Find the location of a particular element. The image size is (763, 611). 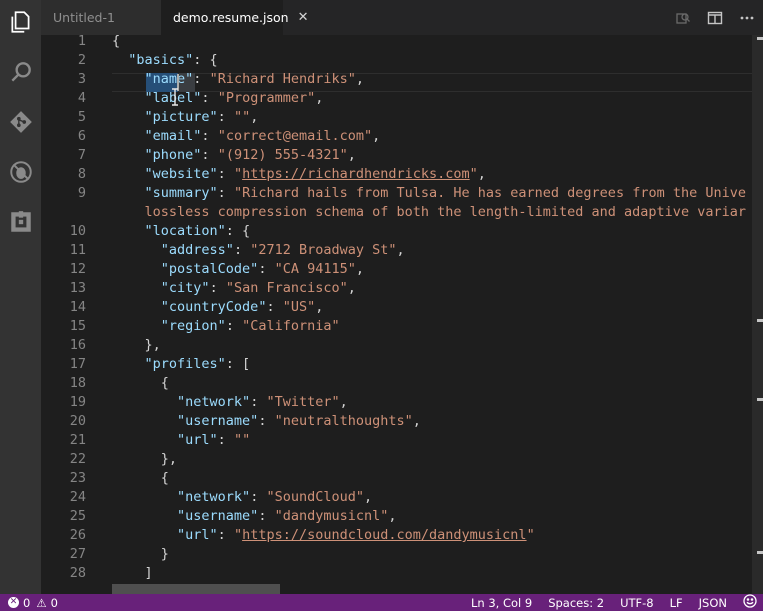

line-number: 28 is located at coordinates (77, 573).